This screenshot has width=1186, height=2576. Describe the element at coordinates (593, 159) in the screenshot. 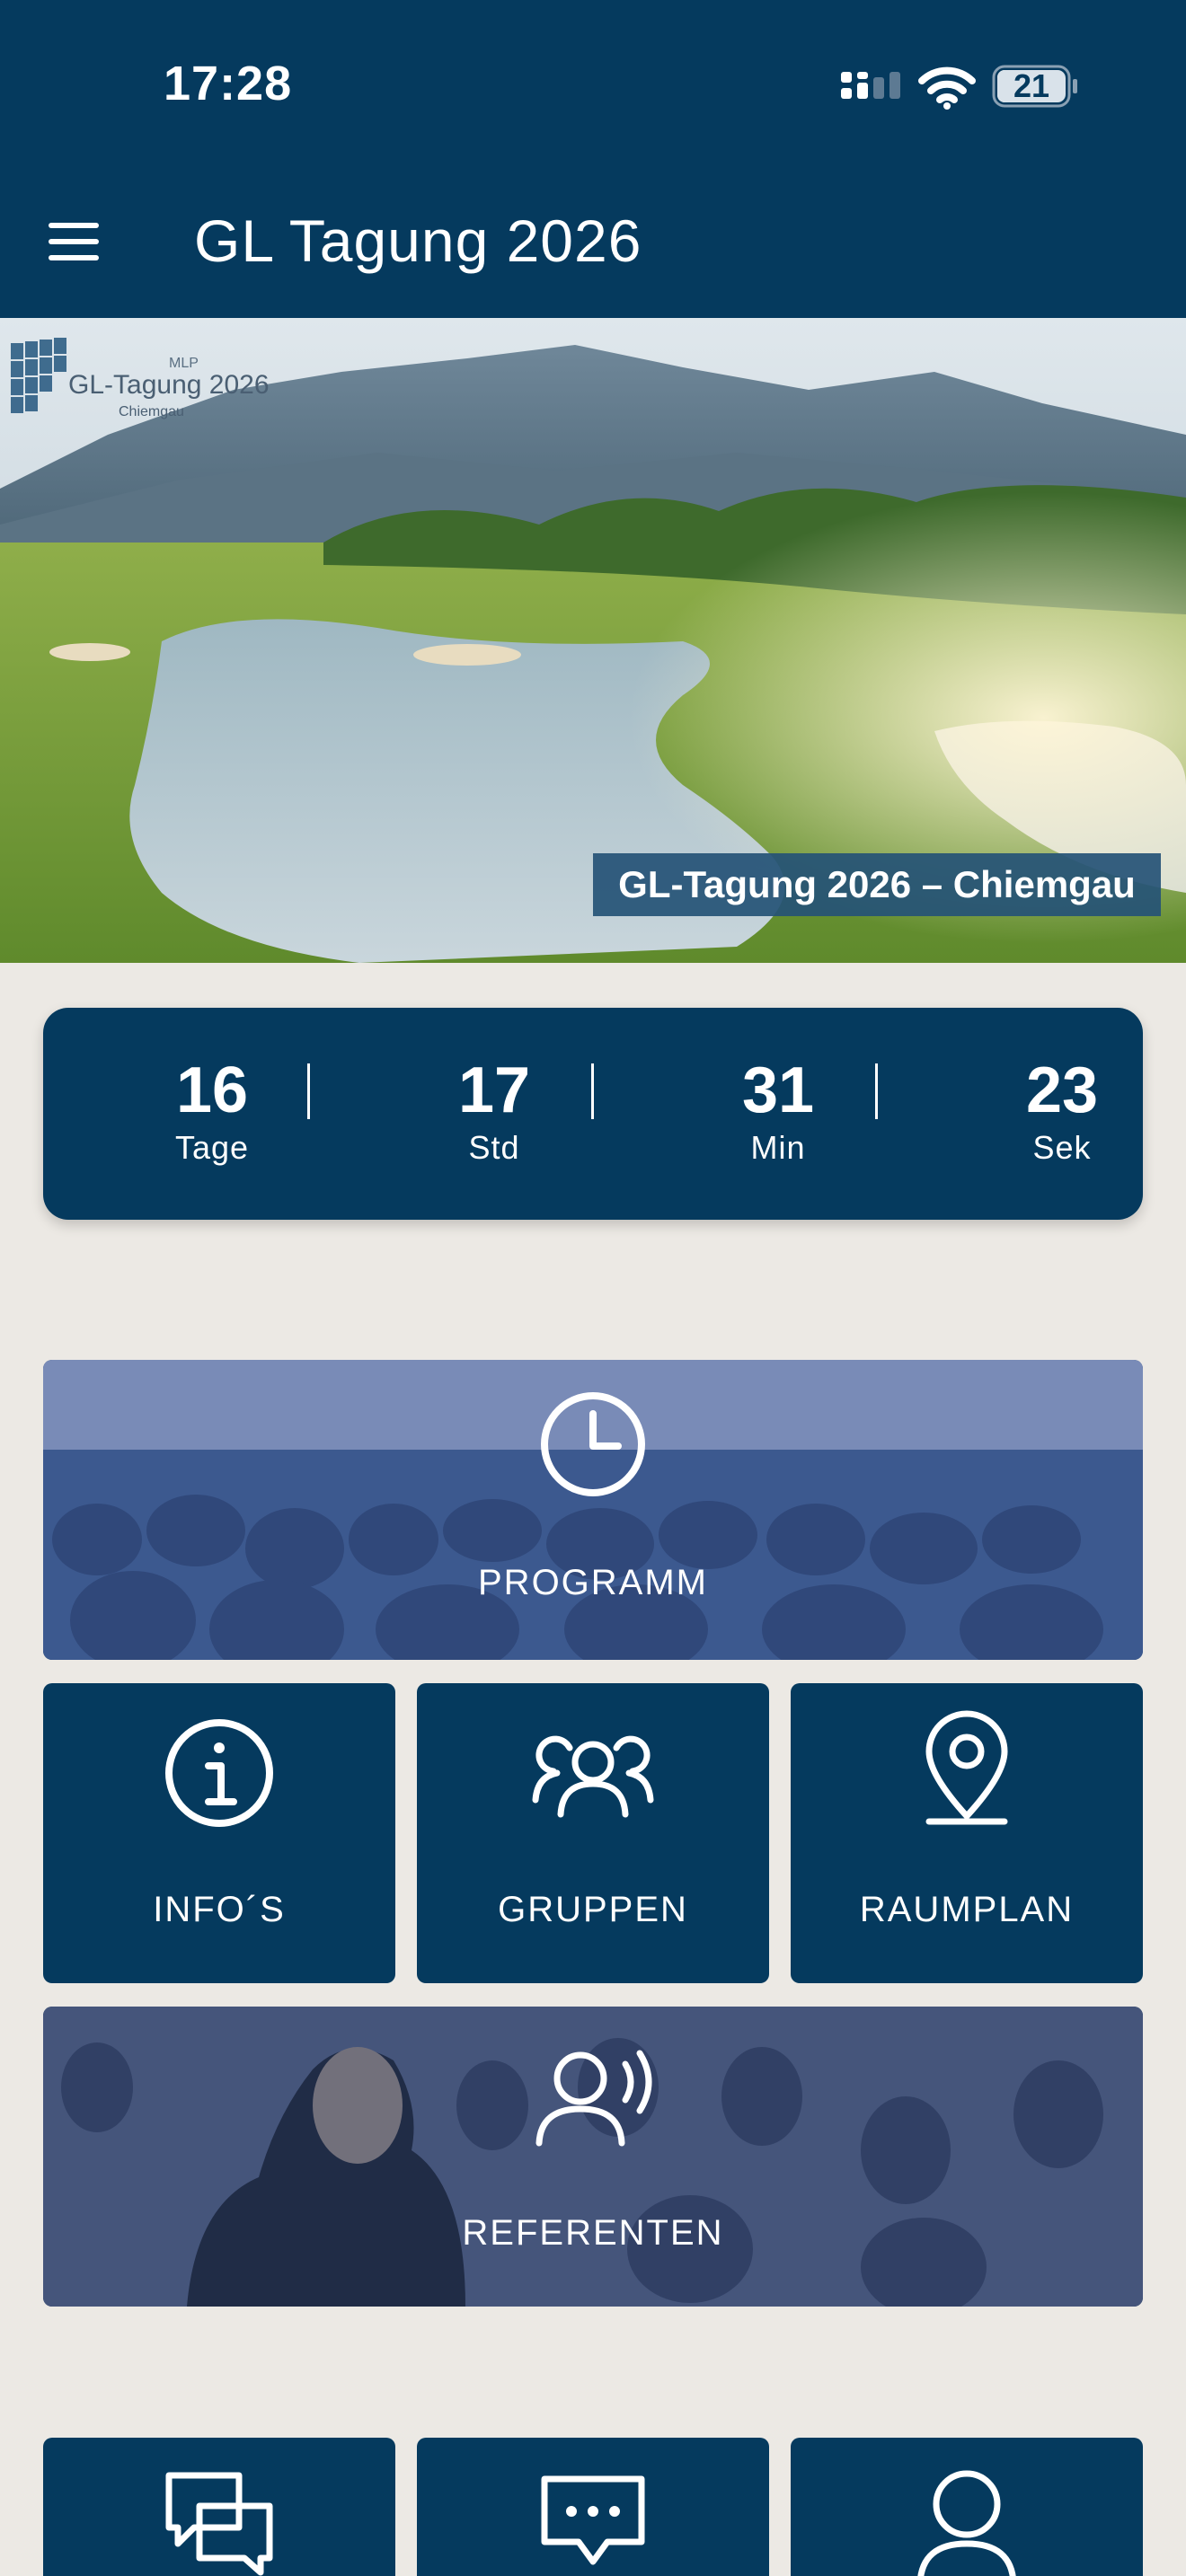

I see `app-header: 17:28 21 GL Tagung 2026` at that location.